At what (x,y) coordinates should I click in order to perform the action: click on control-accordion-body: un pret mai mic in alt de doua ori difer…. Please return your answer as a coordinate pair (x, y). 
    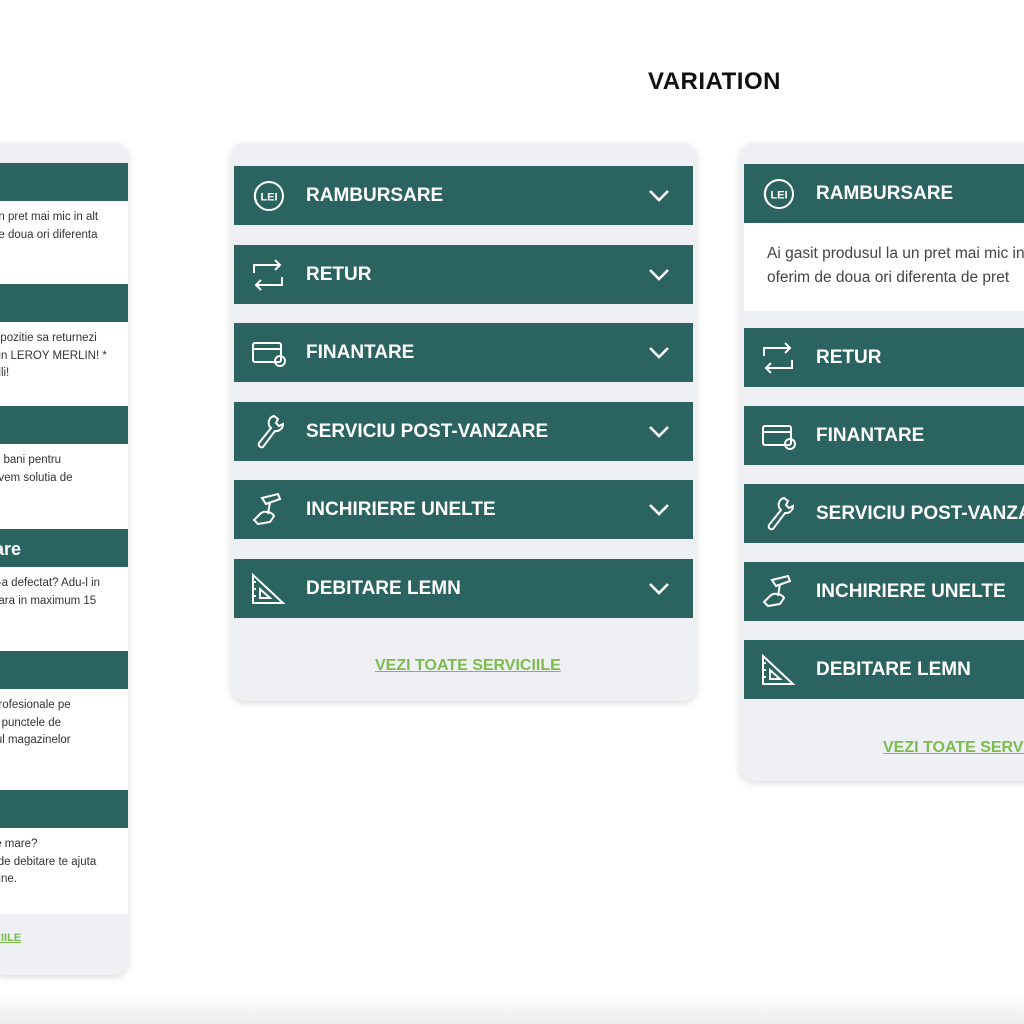
    Looking at the image, I should click on (64, 243).